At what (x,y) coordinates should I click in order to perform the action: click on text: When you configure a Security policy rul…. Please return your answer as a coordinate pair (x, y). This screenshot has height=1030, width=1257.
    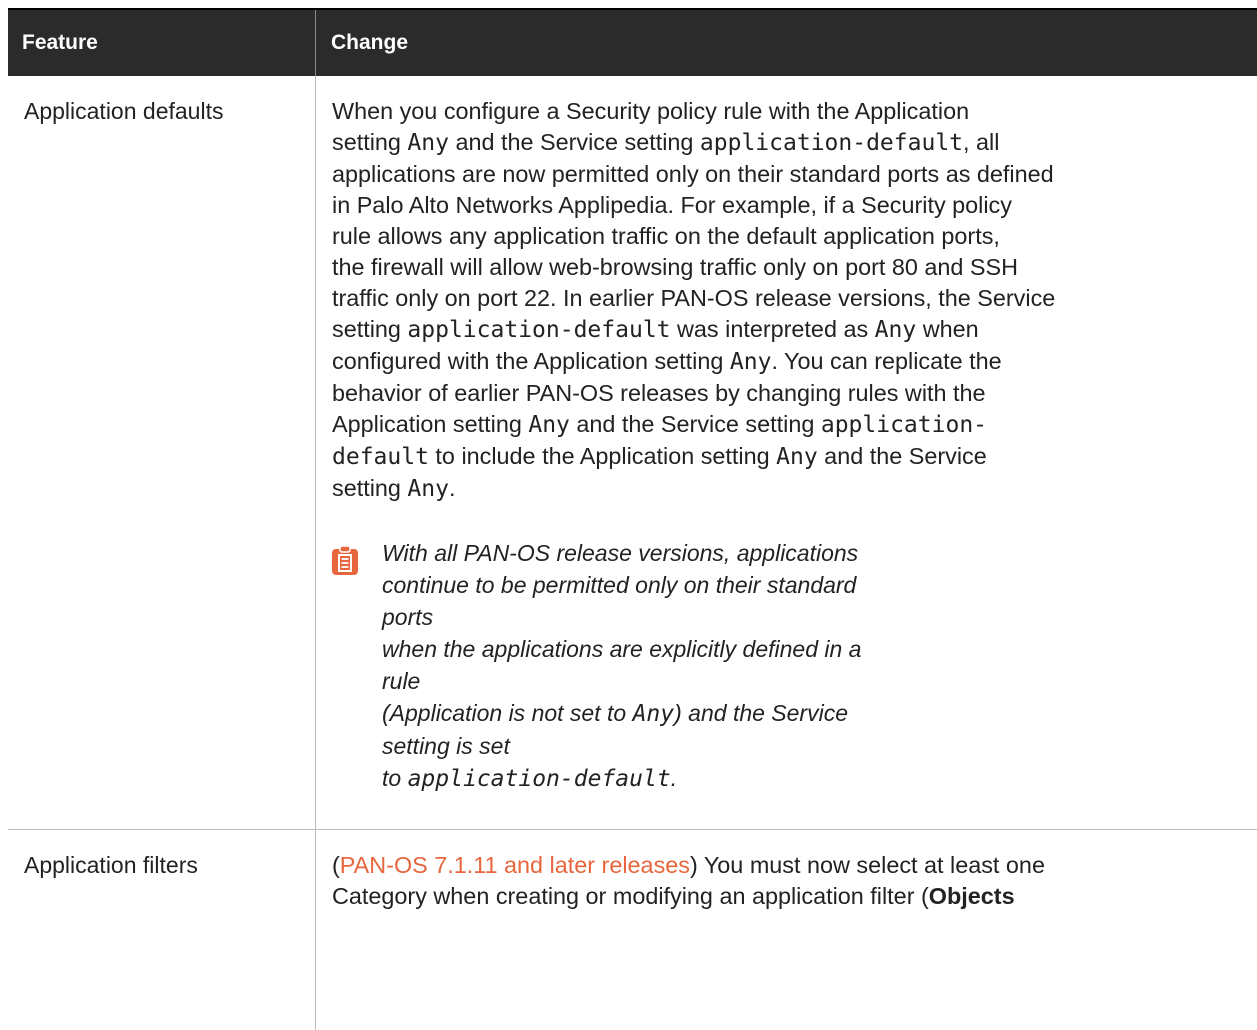
    Looking at the image, I should click on (651, 111).